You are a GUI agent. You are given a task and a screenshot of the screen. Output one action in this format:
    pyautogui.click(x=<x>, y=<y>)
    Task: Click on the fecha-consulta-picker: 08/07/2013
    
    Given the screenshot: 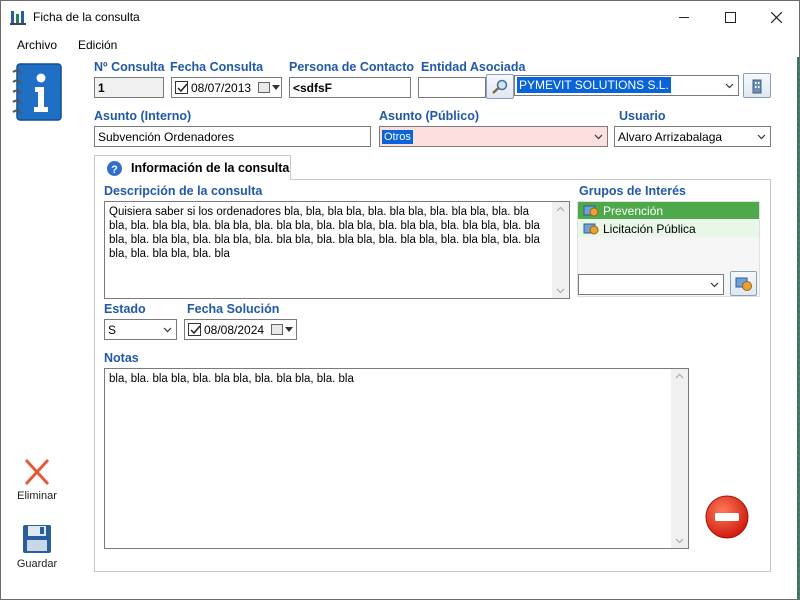 What is the action you would take?
    pyautogui.click(x=226, y=87)
    